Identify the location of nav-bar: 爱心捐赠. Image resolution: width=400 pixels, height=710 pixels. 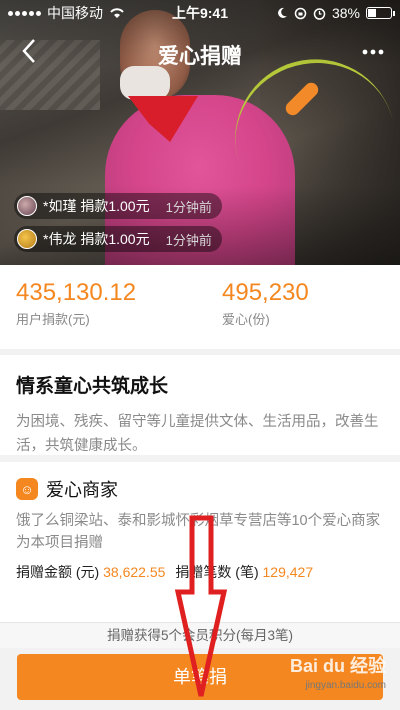
(200, 53).